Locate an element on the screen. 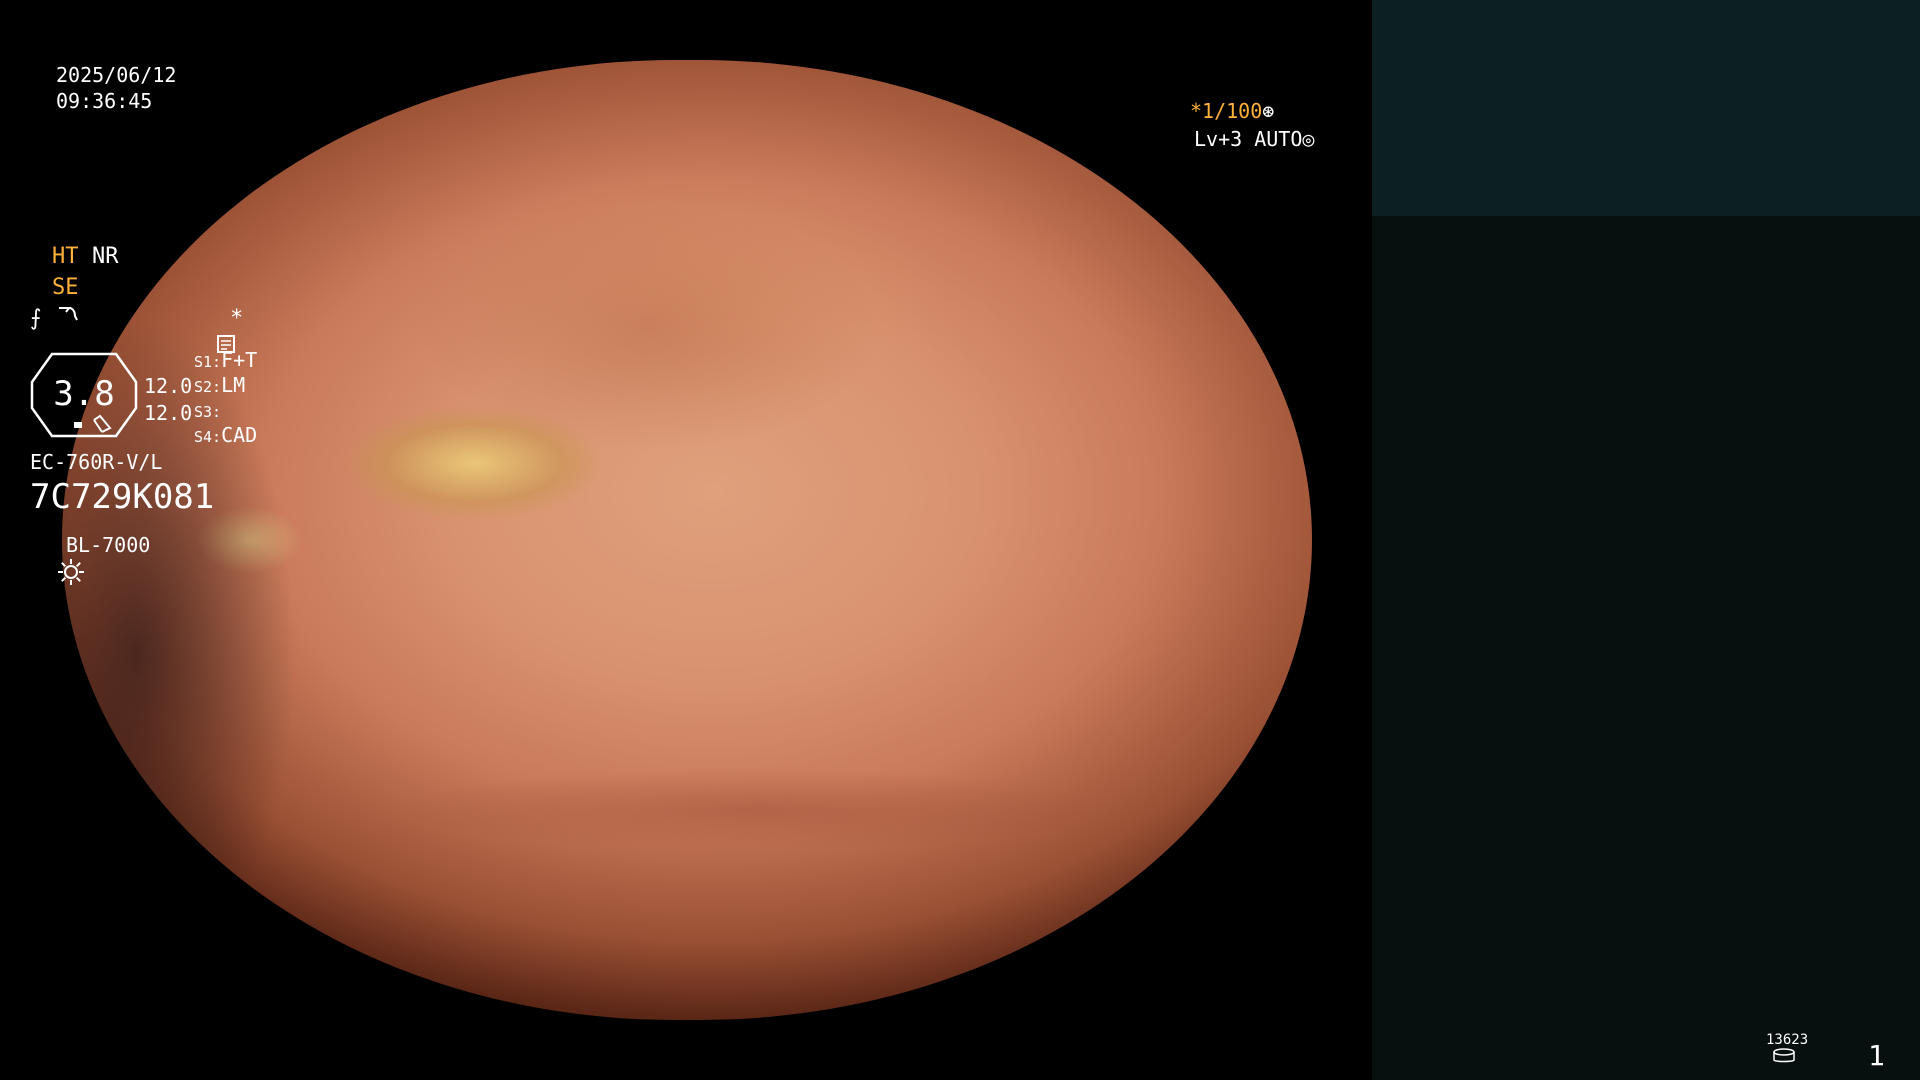 The height and width of the screenshot is (1080, 1920). magnification-value: 3.8 is located at coordinates (84, 394).